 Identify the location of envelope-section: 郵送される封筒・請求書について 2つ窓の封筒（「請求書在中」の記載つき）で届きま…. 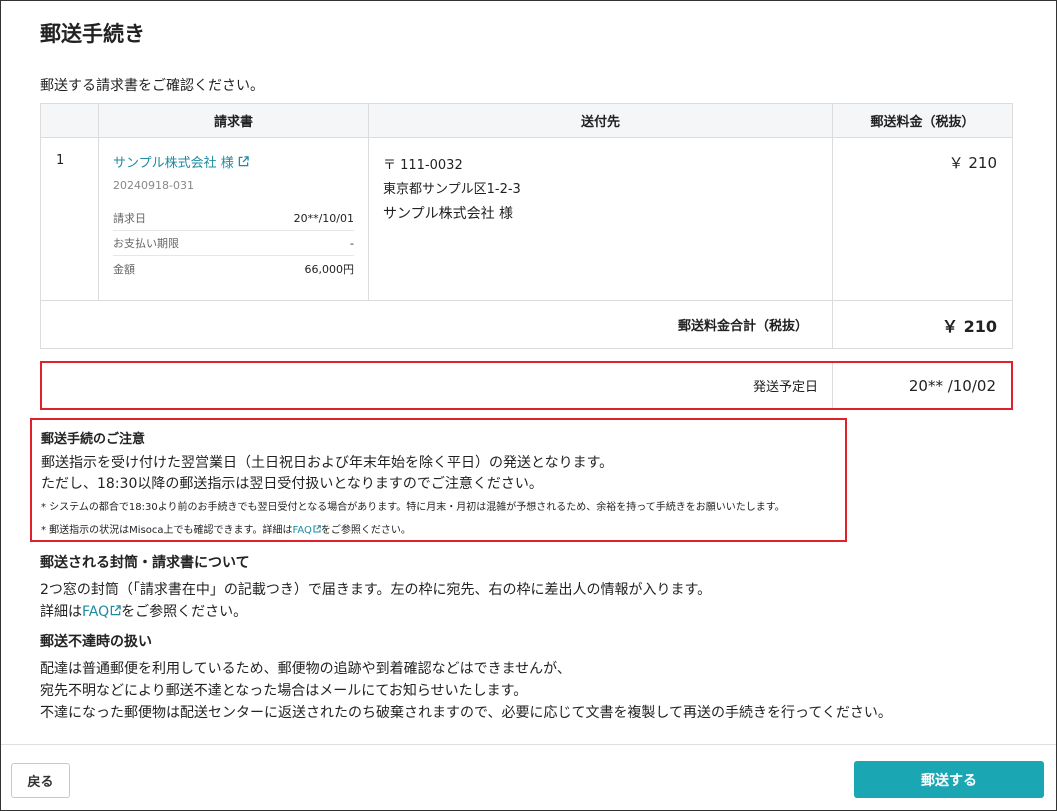
(375, 587).